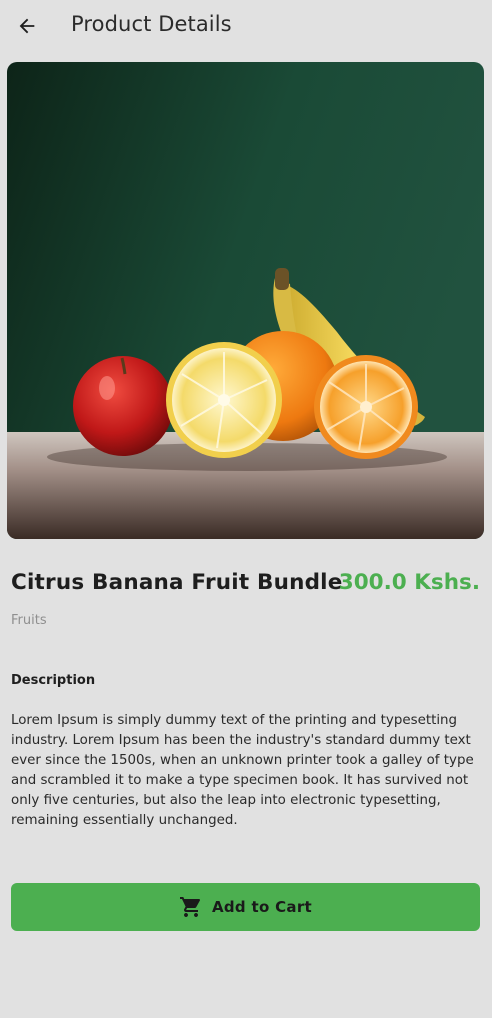 Image resolution: width=492 pixels, height=1018 pixels. What do you see at coordinates (261, 907) in the screenshot?
I see `add-to-cart-label: Add to Cart` at bounding box center [261, 907].